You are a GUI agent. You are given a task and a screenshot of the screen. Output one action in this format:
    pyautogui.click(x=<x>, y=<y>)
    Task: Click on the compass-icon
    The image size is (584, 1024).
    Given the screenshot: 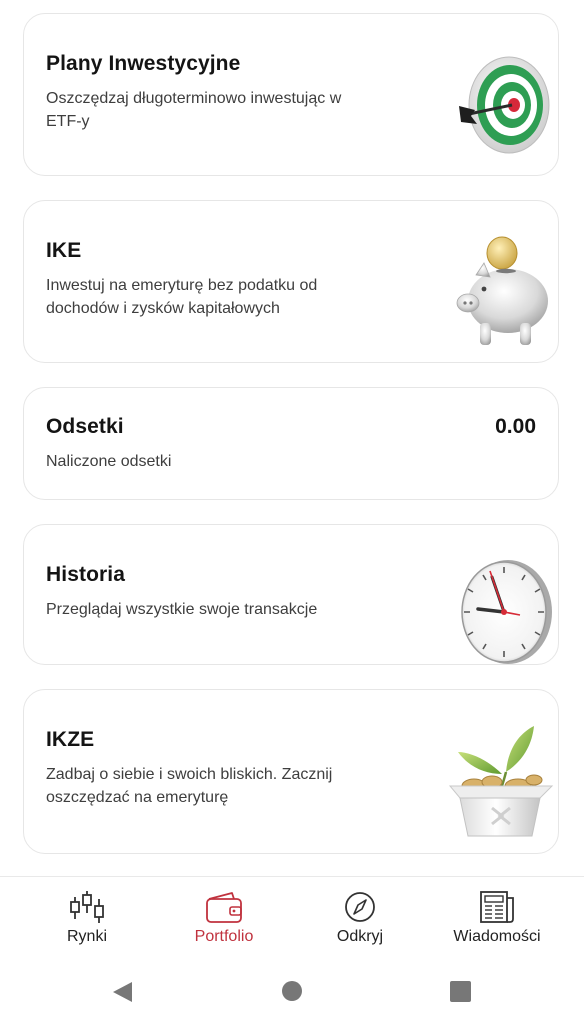 What is the action you would take?
    pyautogui.click(x=360, y=907)
    